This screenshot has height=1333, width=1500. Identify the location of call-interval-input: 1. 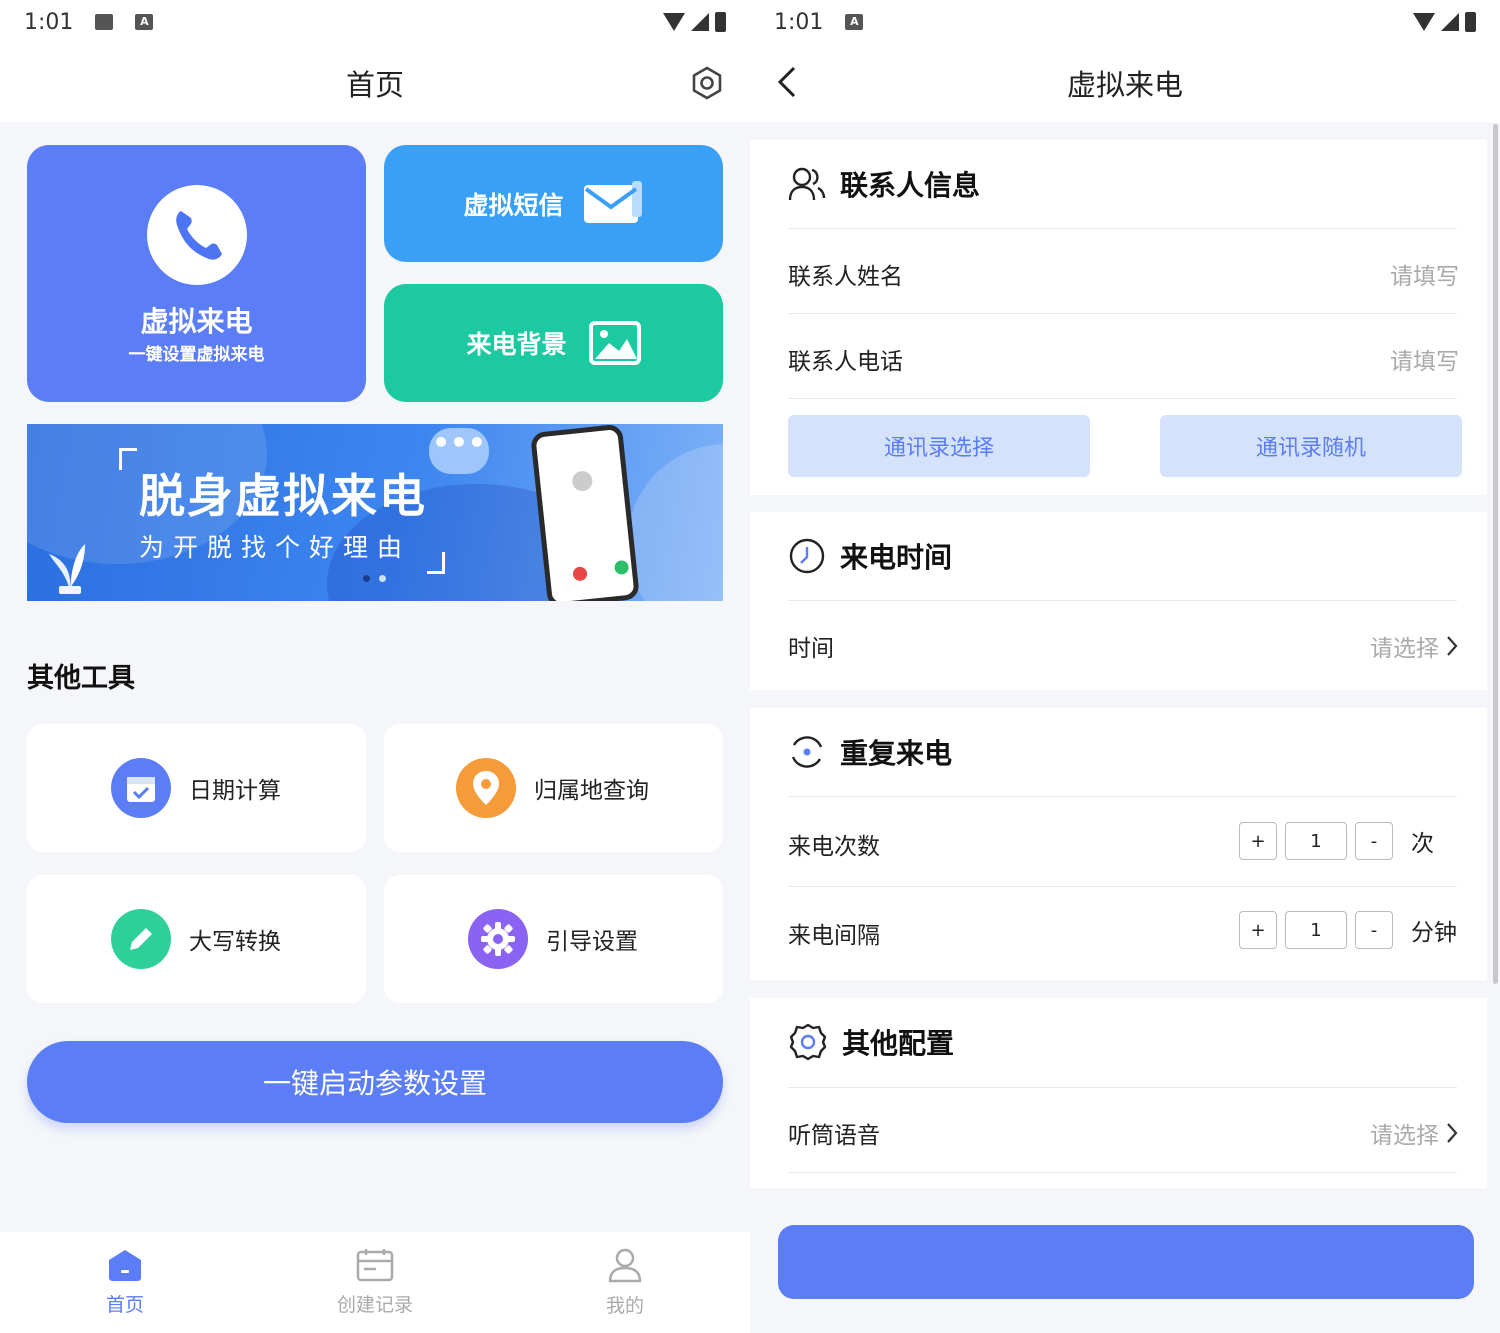
(1316, 930).